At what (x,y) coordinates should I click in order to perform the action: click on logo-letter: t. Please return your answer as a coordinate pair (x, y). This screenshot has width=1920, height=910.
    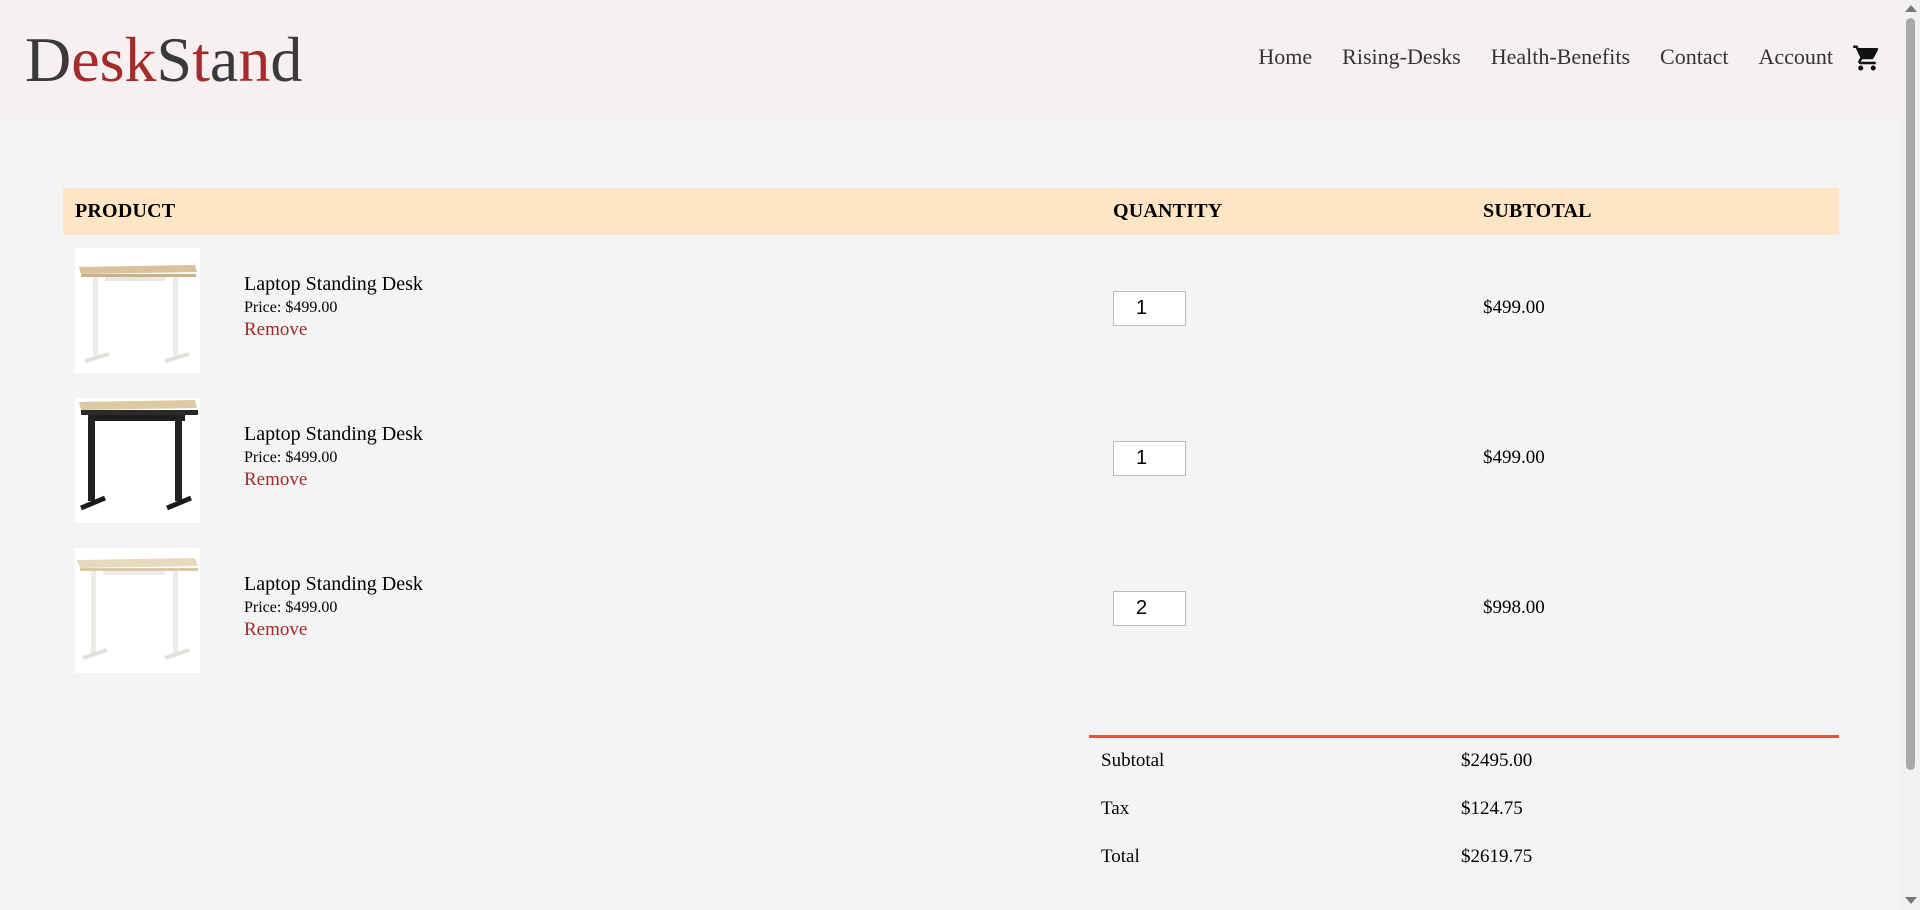
    Looking at the image, I should click on (201, 59).